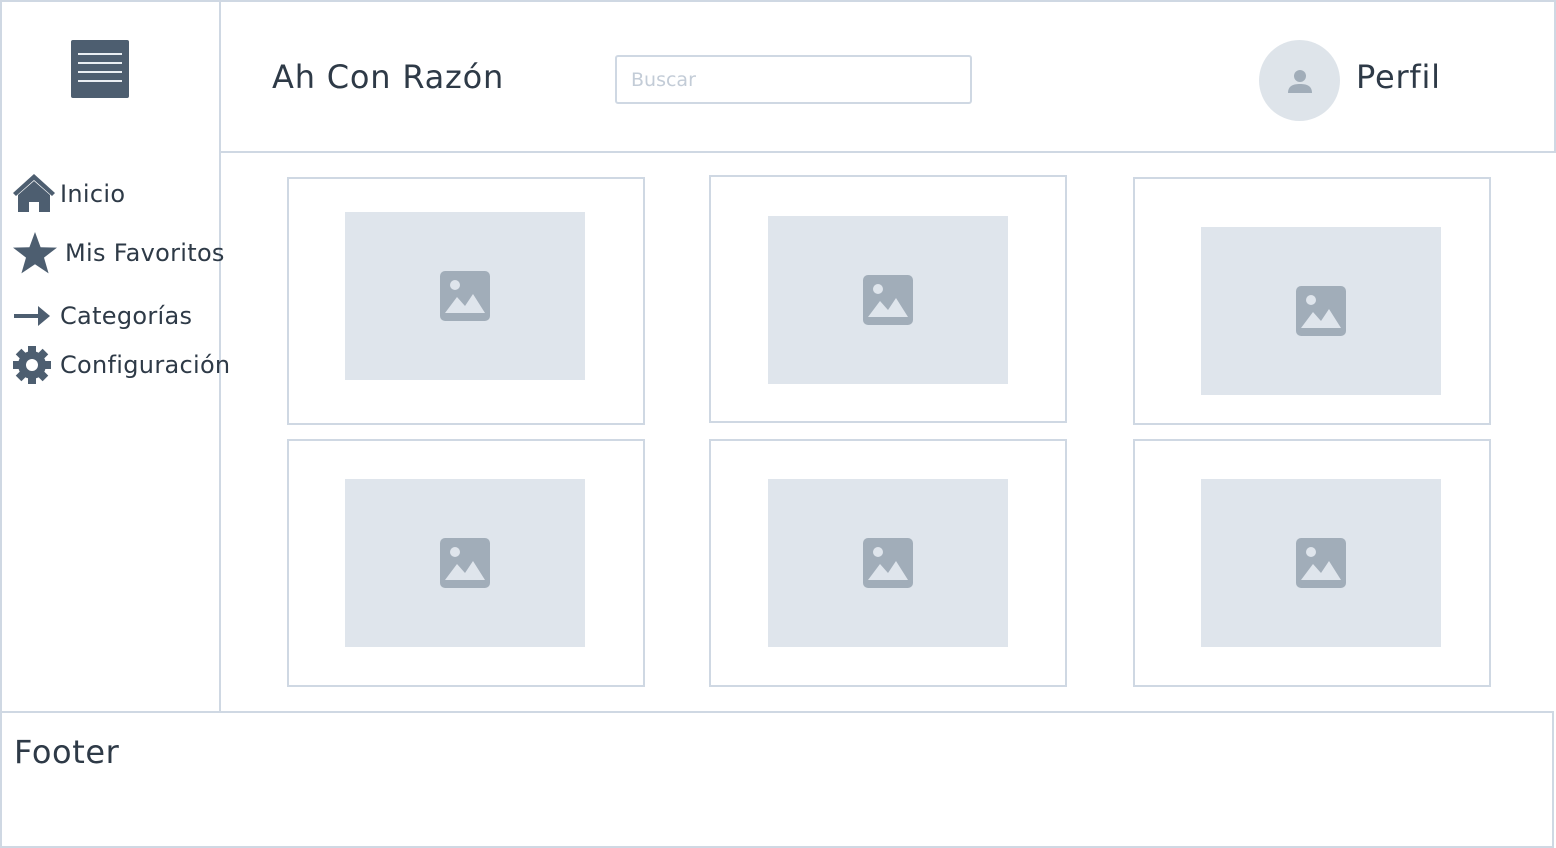  Describe the element at coordinates (32, 316) in the screenshot. I see `arrow-right-icon` at that location.